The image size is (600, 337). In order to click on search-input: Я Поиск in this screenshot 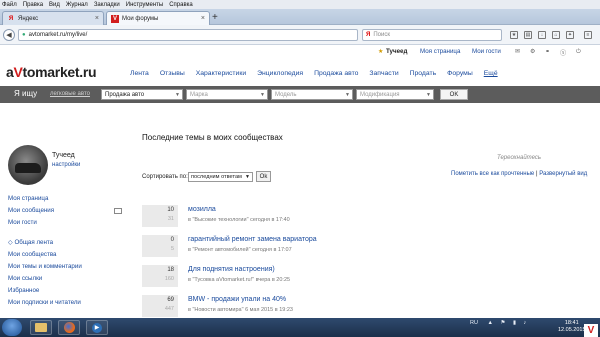, I will do `click(432, 35)`.